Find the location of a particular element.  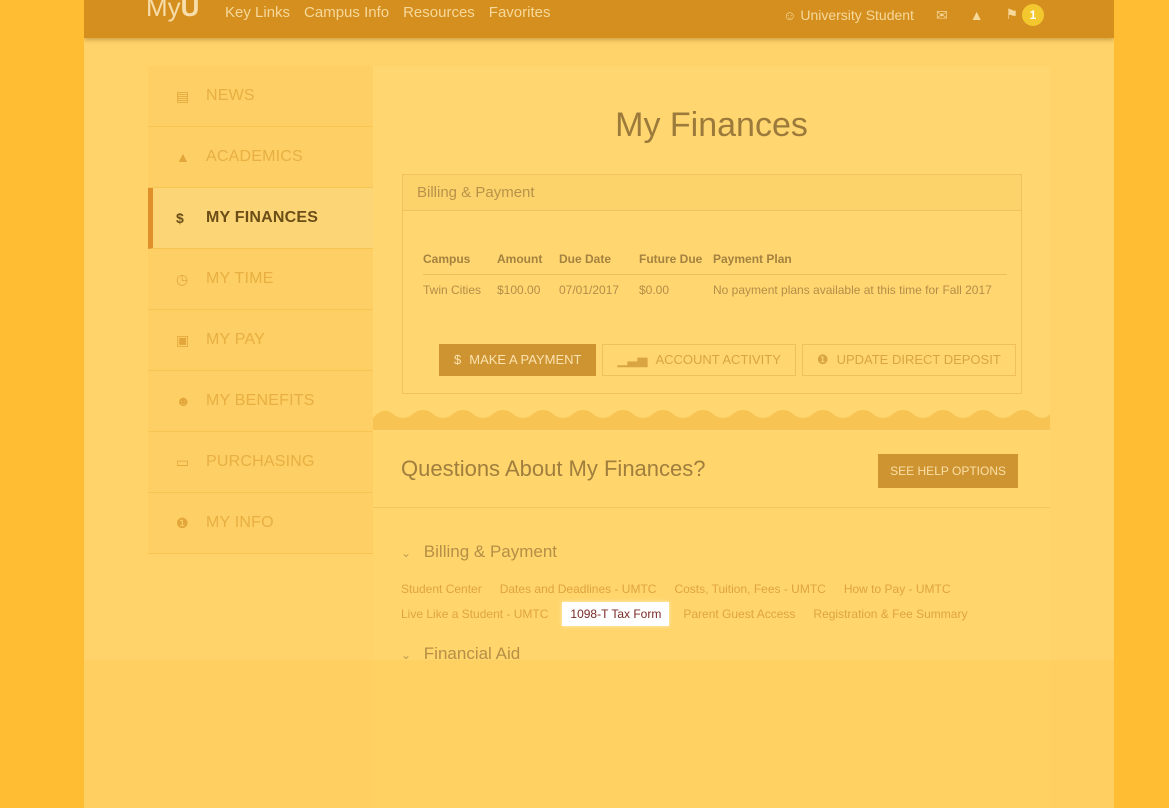

sidebar-item-my-time: ◷ MY TIME is located at coordinates (260, 279).